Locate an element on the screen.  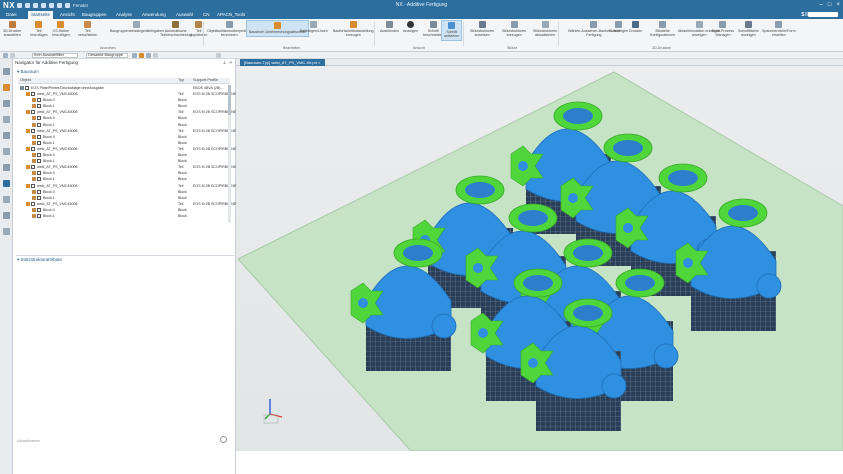
minimize-button: – is located at coordinates (821, 5).